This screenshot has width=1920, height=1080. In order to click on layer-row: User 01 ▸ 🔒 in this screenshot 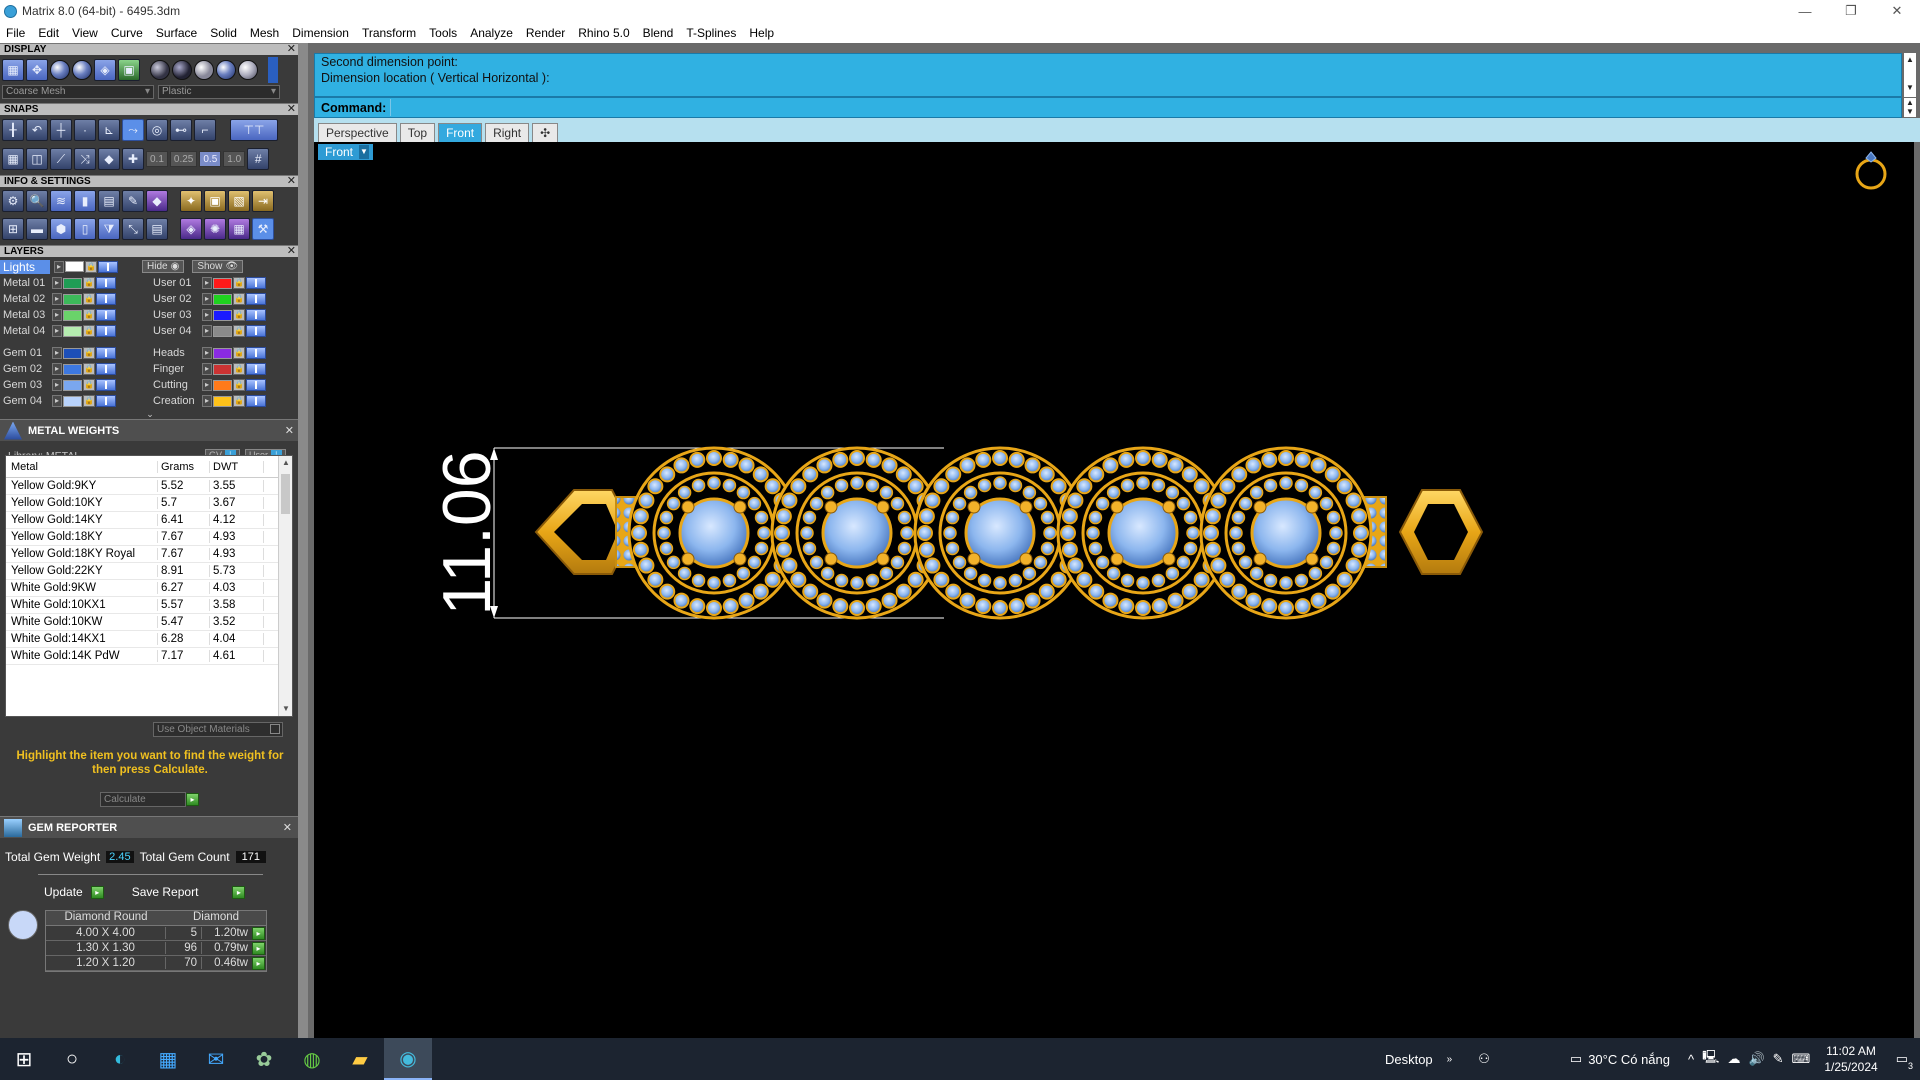, I will do `click(224, 283)`.